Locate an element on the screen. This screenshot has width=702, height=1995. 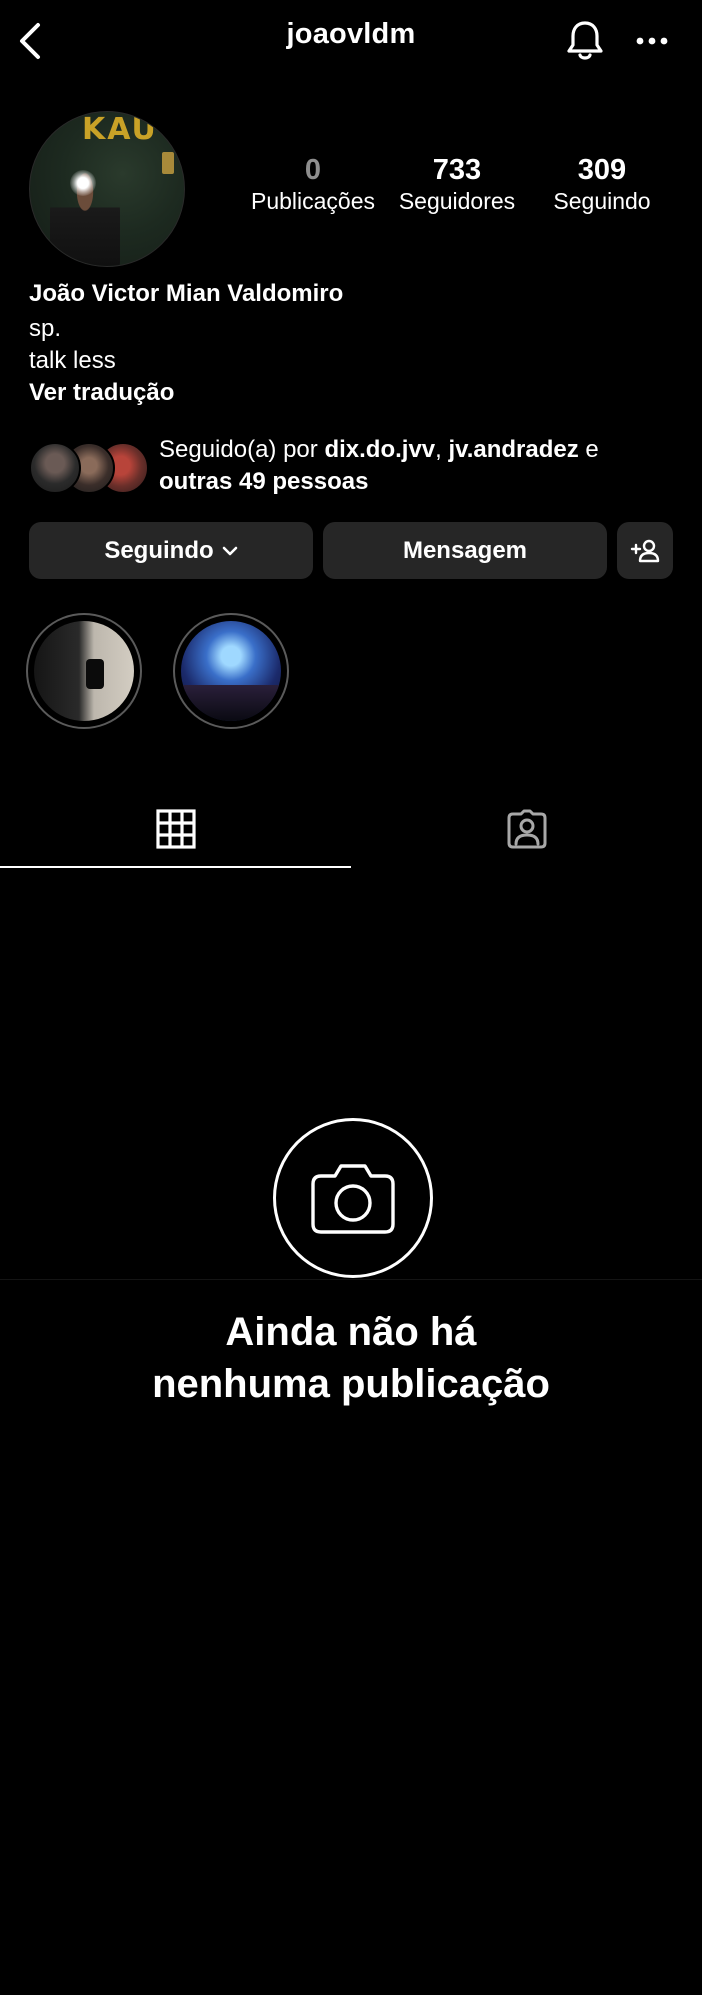
stat-posts: 0 Publicações is located at coordinates (313, 185).